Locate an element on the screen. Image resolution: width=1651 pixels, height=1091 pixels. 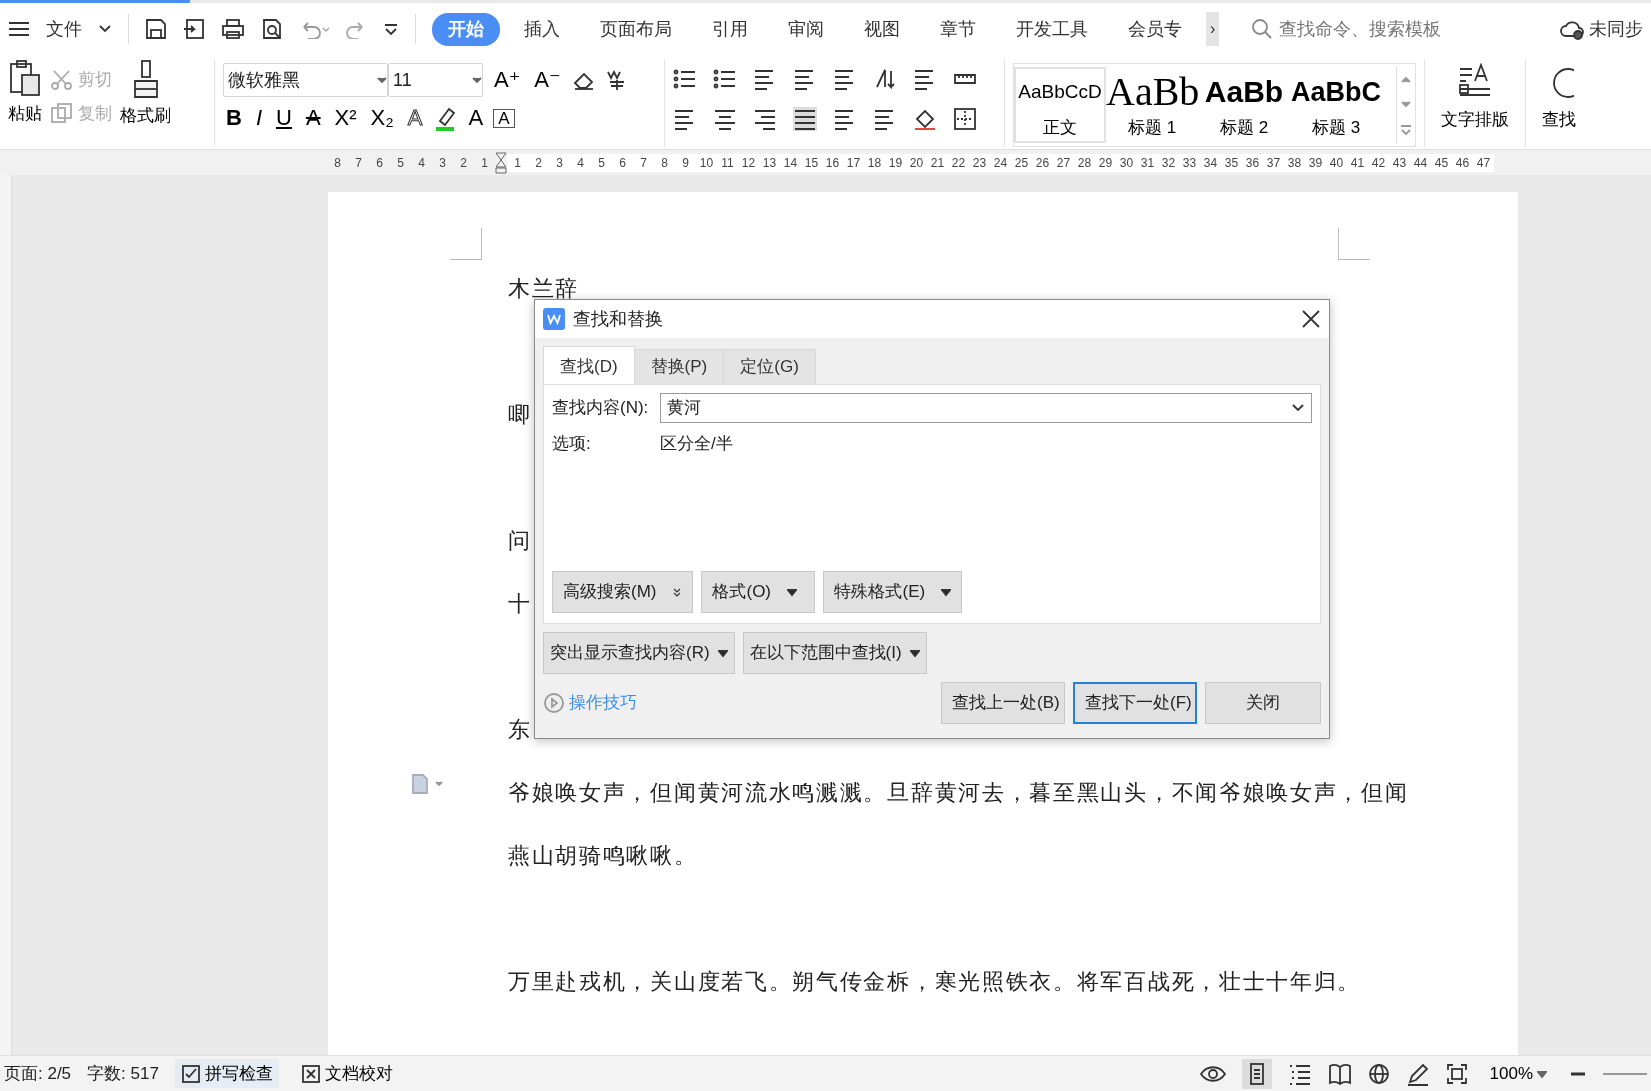
ruler-number: 19 is located at coordinates (895, 163).